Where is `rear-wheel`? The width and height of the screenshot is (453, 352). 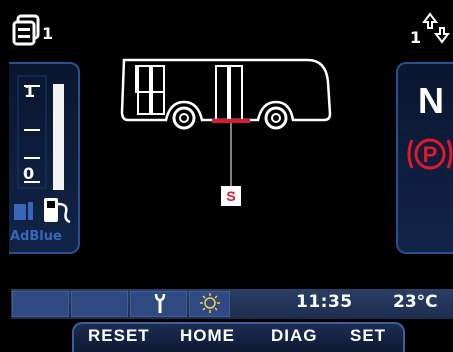 rear-wheel is located at coordinates (276, 118).